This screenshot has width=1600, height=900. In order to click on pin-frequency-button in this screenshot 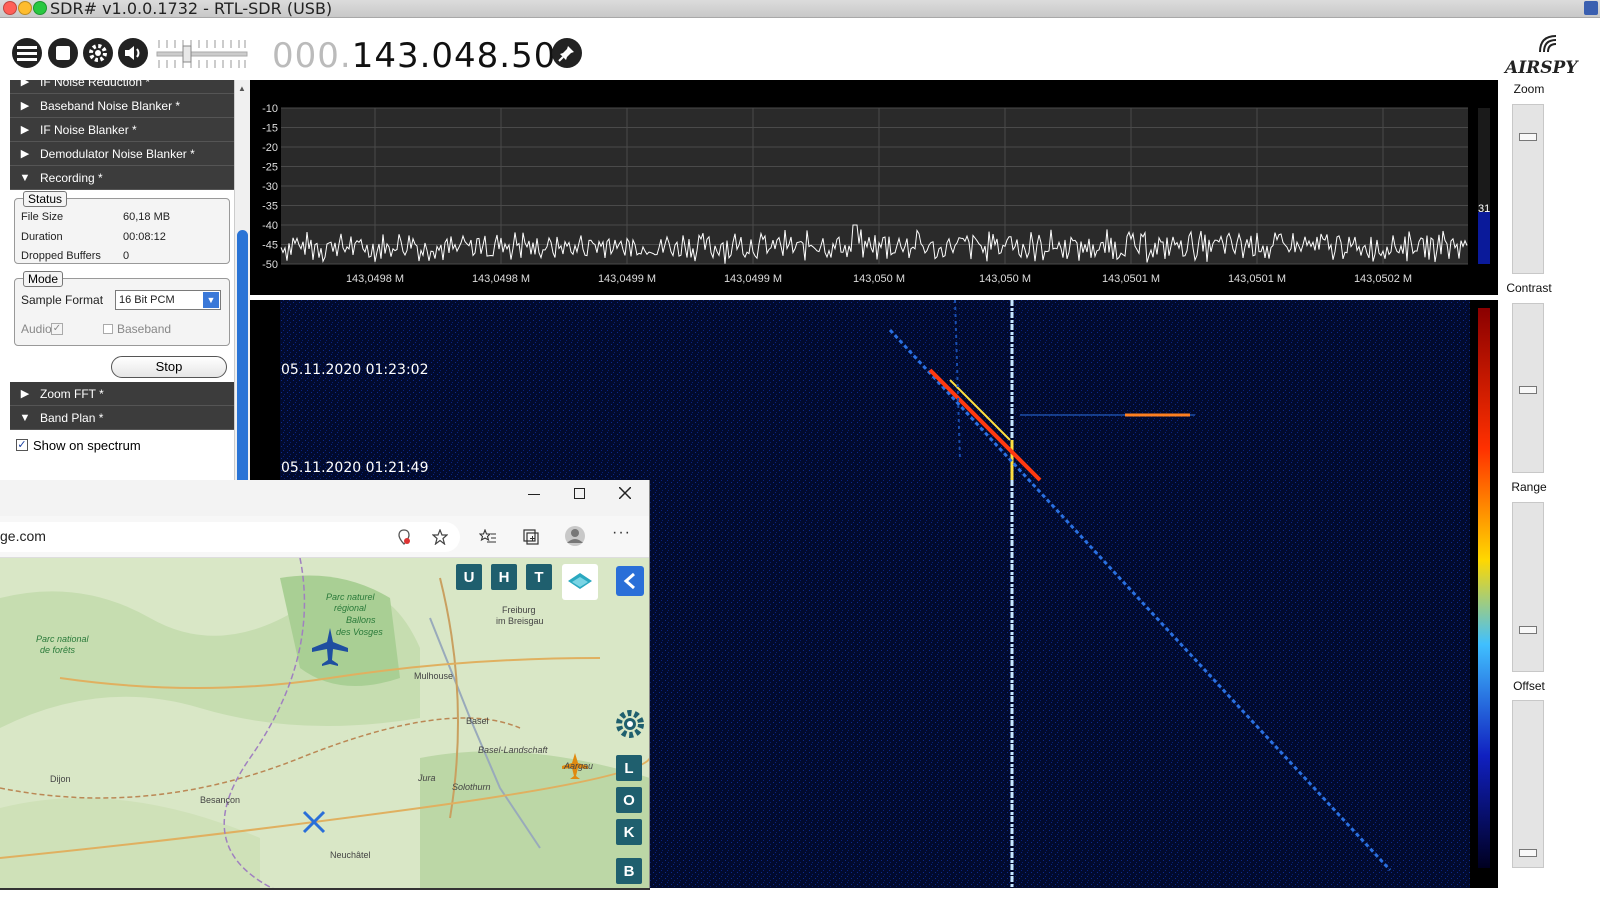, I will do `click(567, 53)`.